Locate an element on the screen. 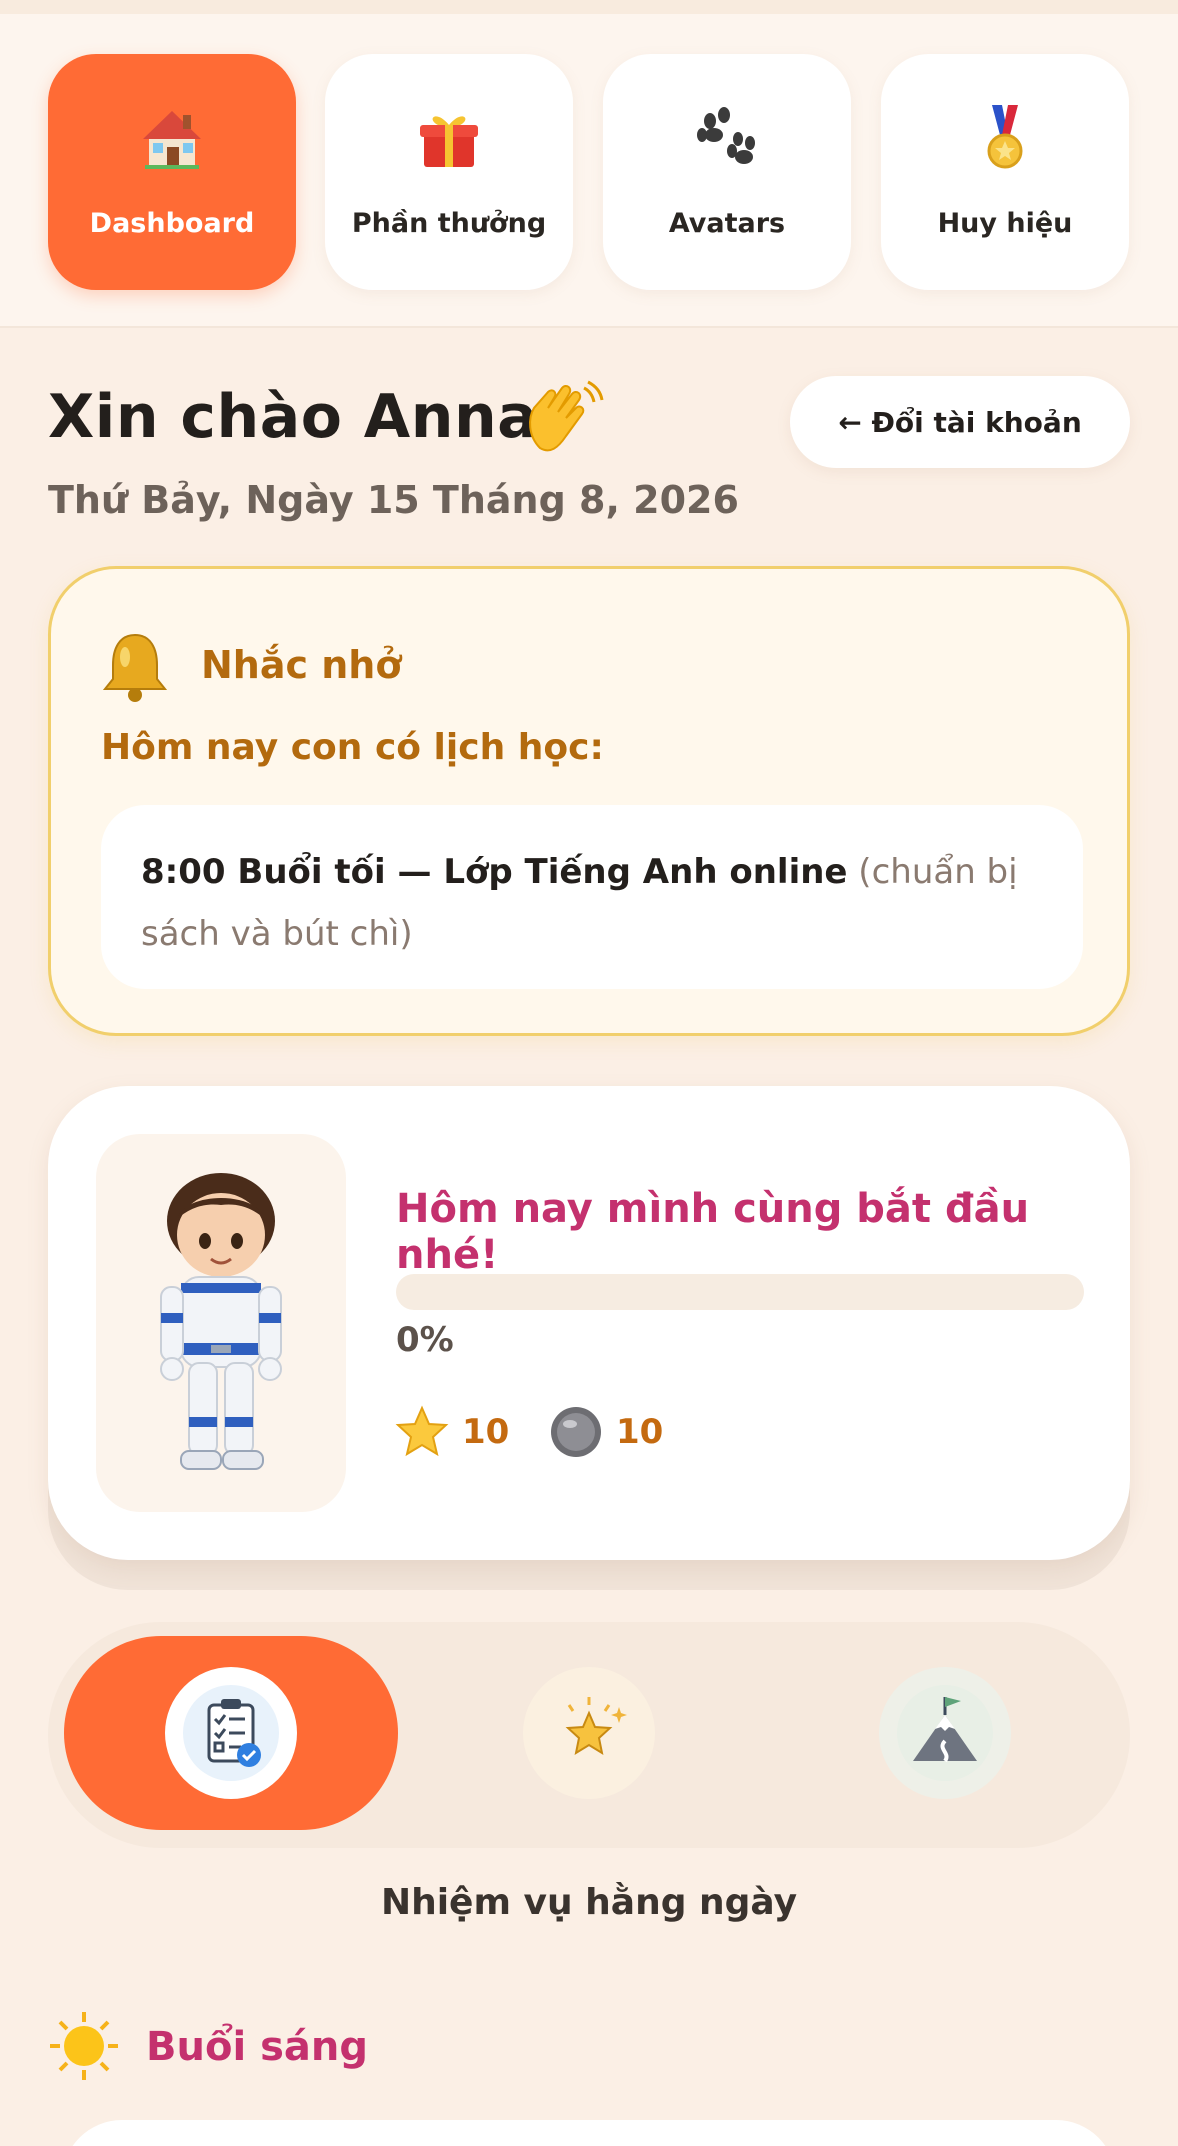 The image size is (1178, 2146). paw-icon is located at coordinates (727, 138).